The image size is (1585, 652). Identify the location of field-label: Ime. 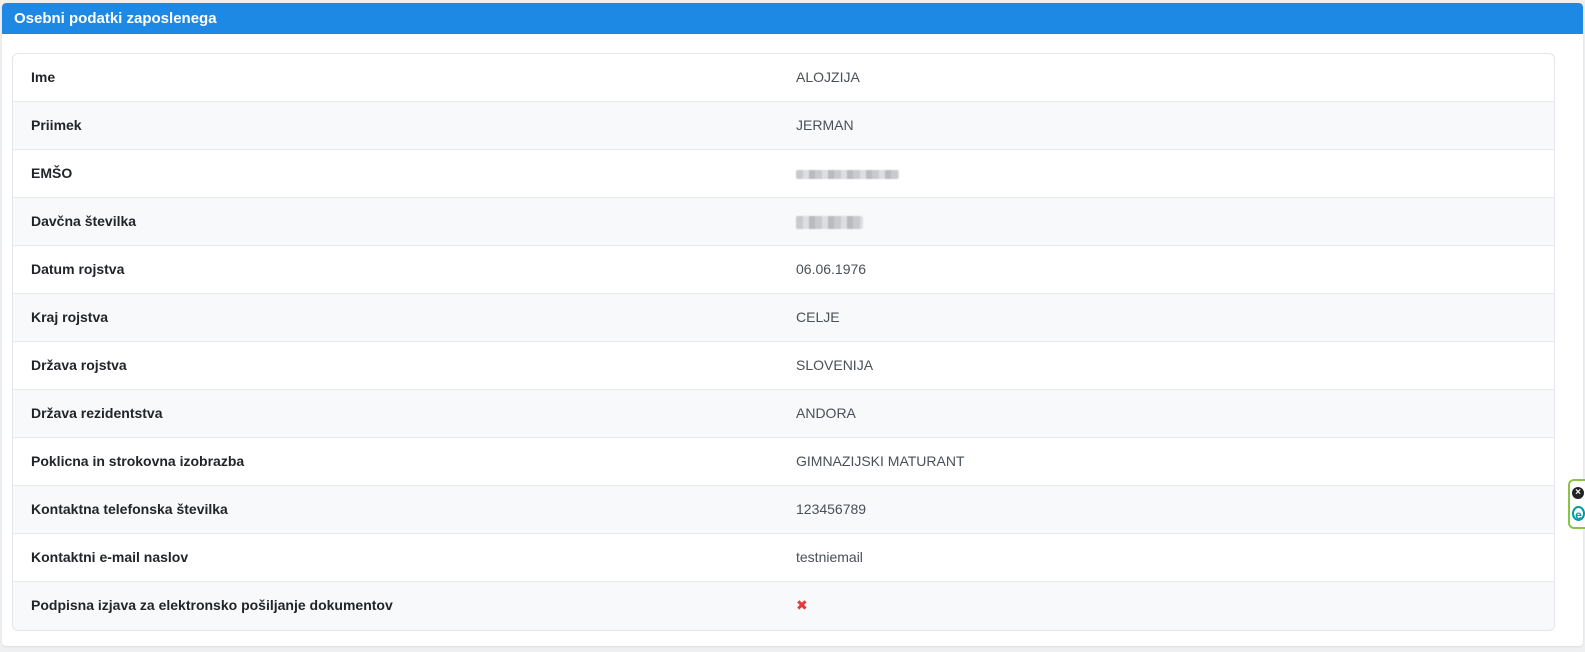
(43, 77).